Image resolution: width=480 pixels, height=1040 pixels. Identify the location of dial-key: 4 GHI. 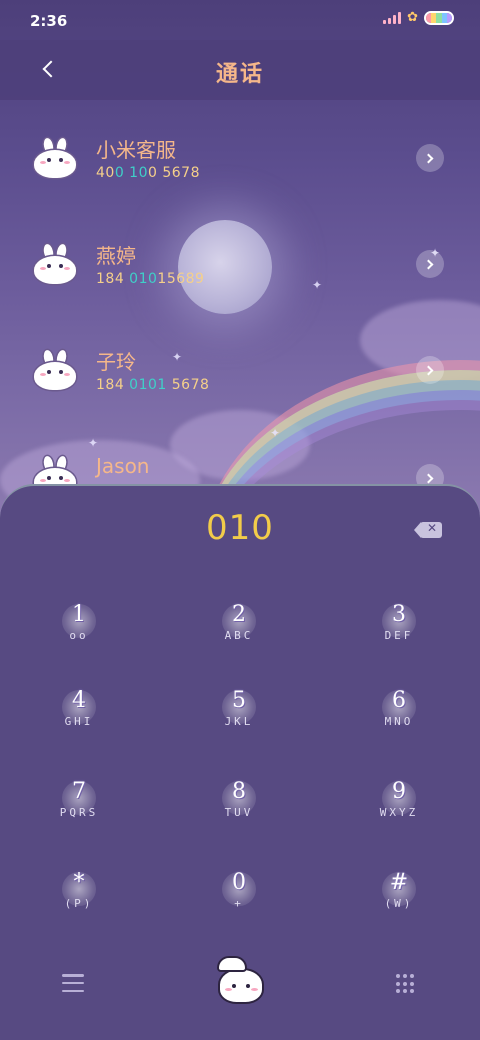
(79, 723).